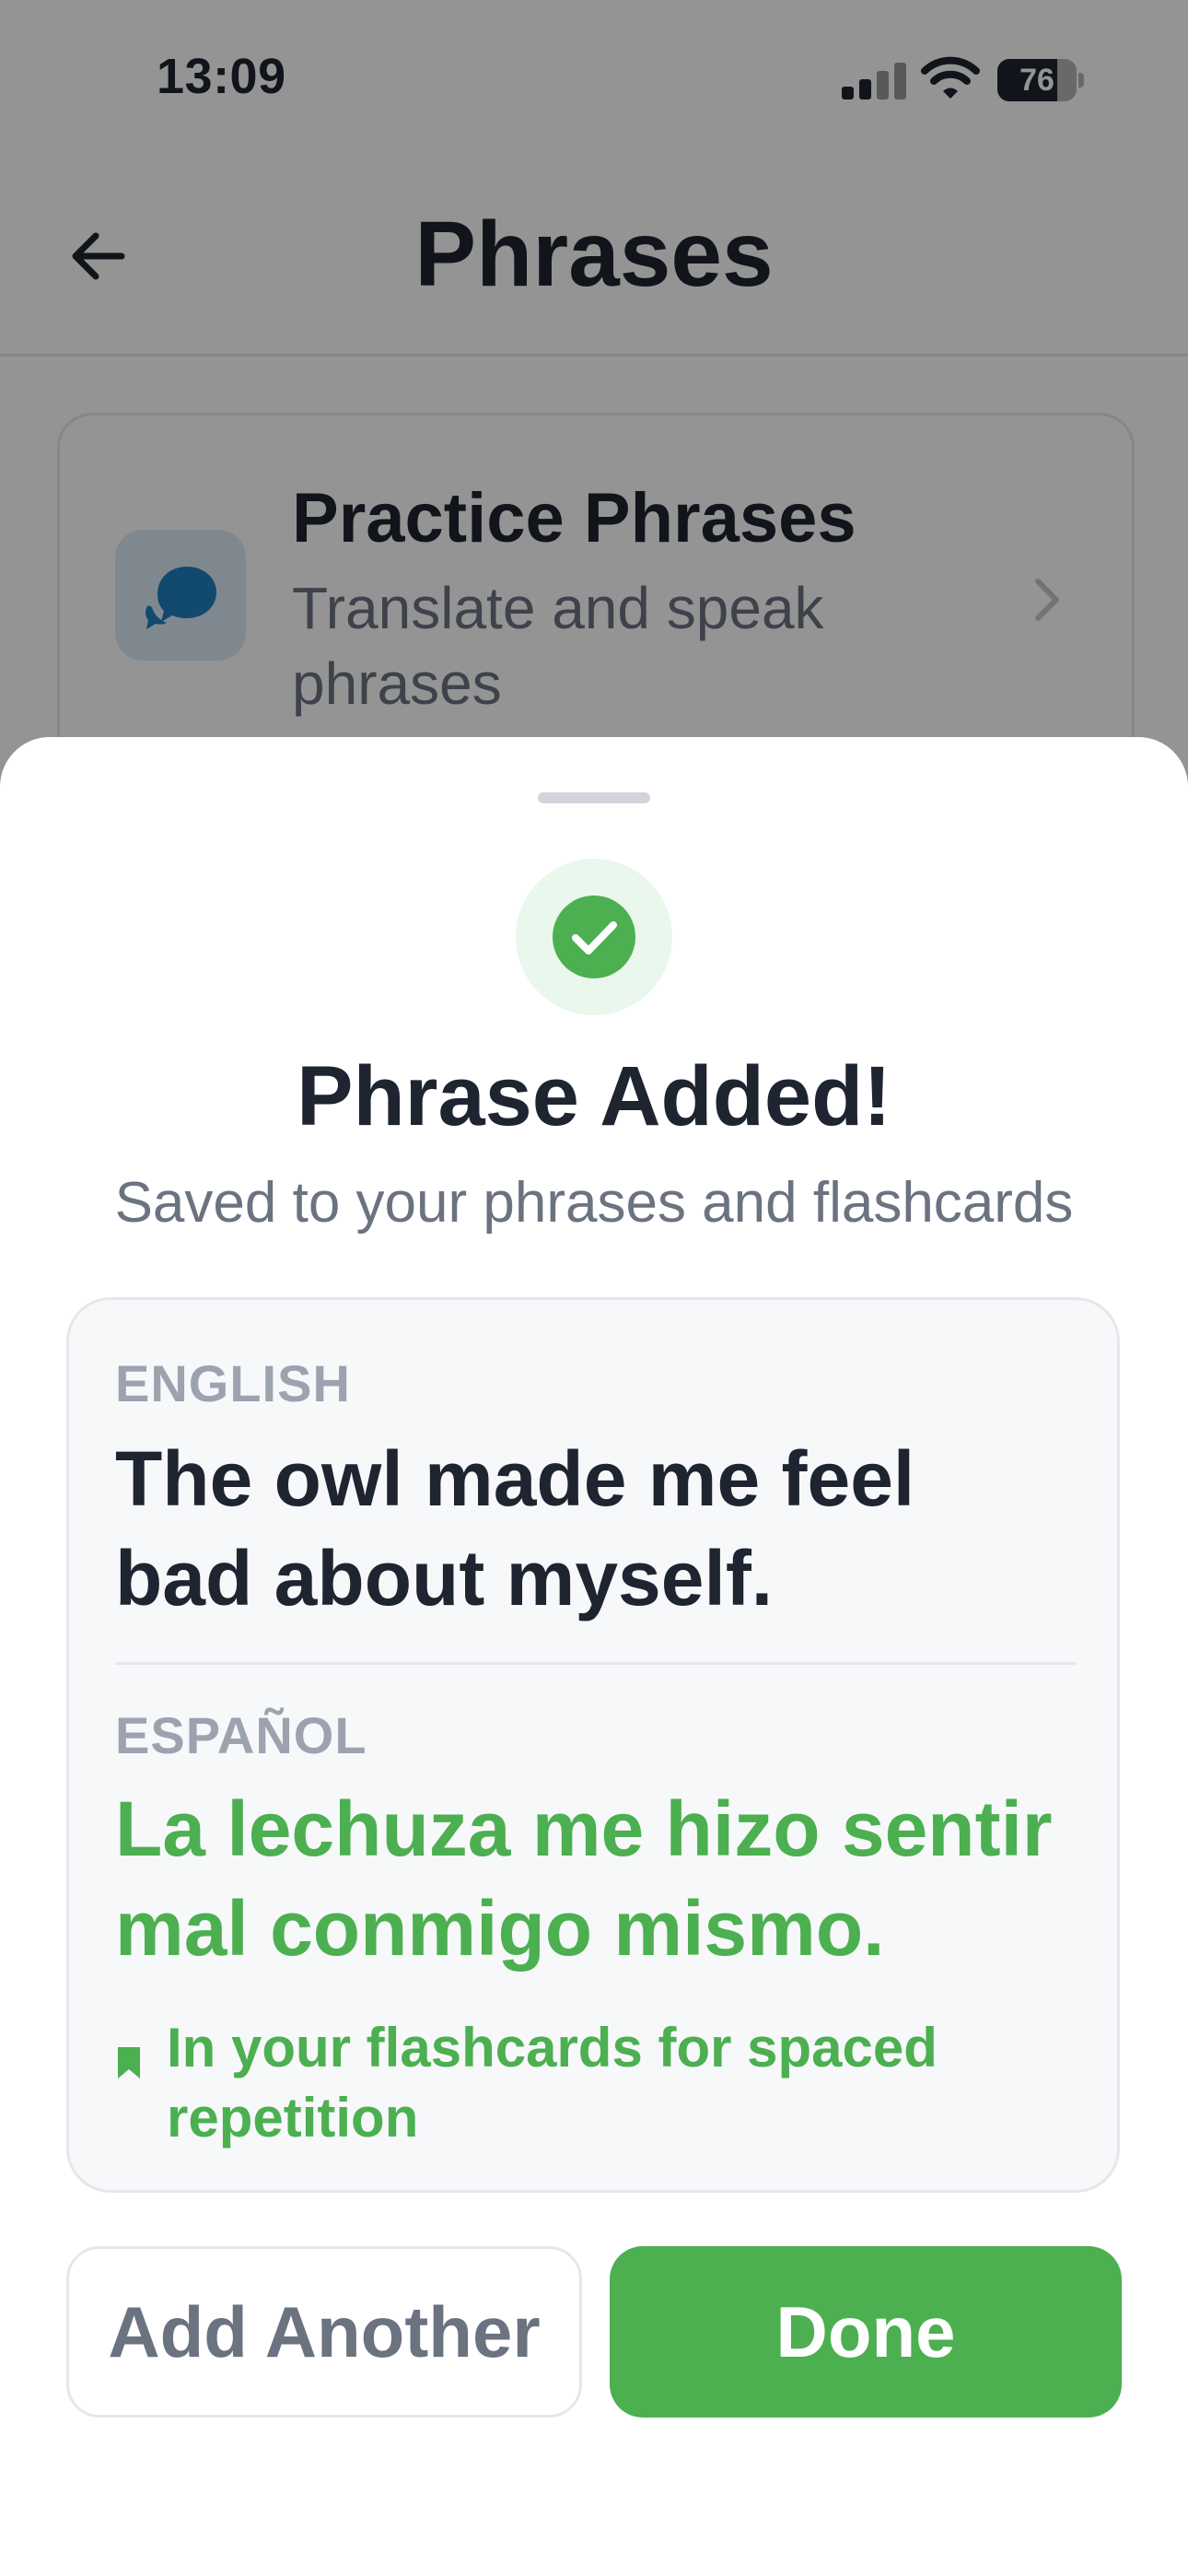 Image resolution: width=1188 pixels, height=2576 pixels. What do you see at coordinates (596, 1663) in the screenshot?
I see `card-divider` at bounding box center [596, 1663].